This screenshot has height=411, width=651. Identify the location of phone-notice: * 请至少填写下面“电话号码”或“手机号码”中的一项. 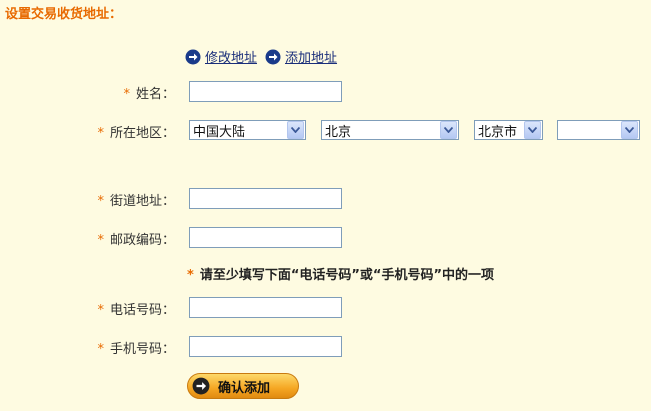
(340, 273).